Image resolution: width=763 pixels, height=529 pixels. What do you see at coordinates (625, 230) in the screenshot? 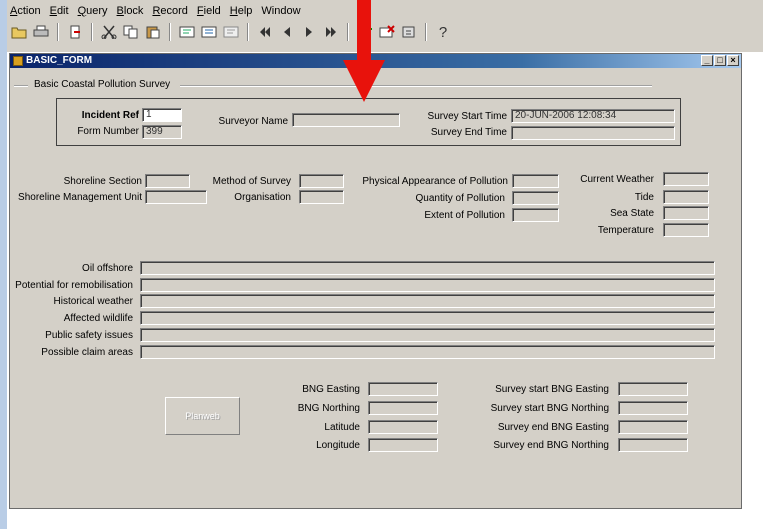
I see `temperature-label: Temperature` at bounding box center [625, 230].